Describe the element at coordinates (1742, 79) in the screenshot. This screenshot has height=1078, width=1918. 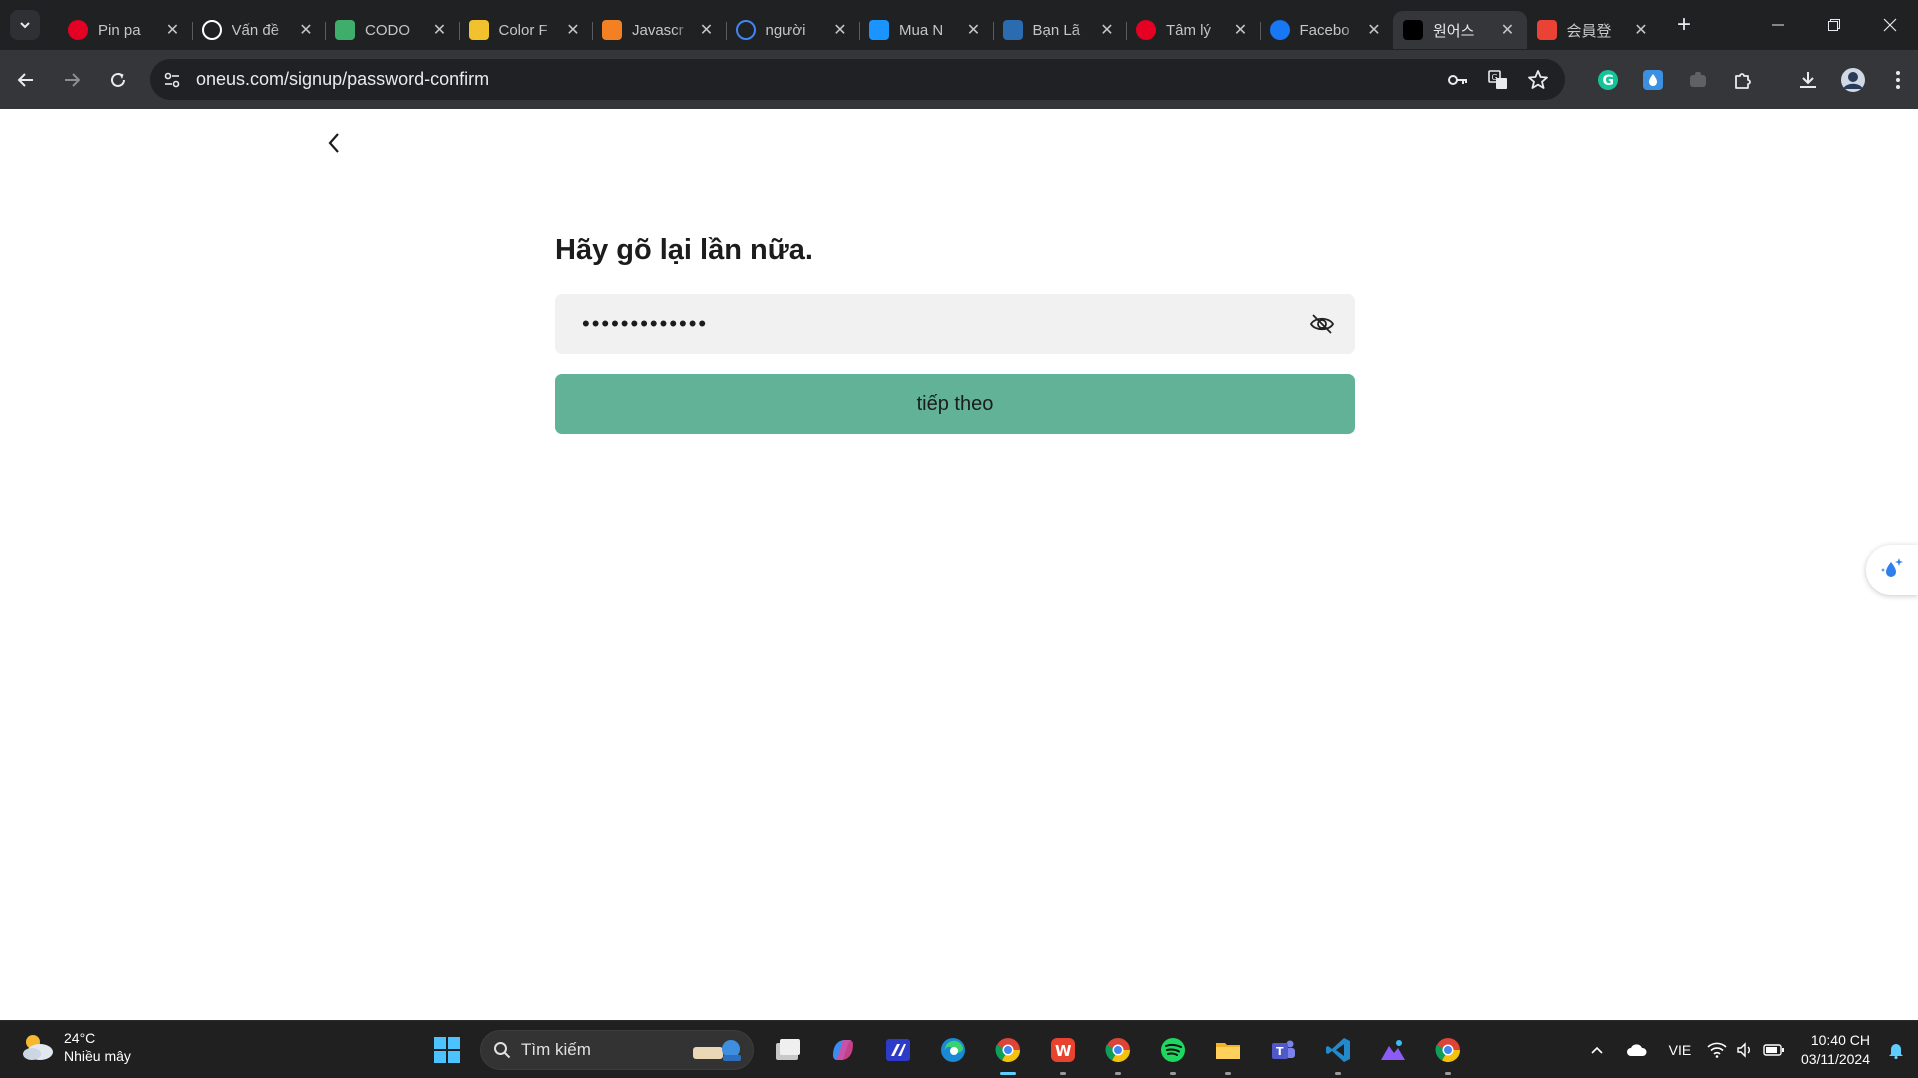
I see `extensions-button` at that location.